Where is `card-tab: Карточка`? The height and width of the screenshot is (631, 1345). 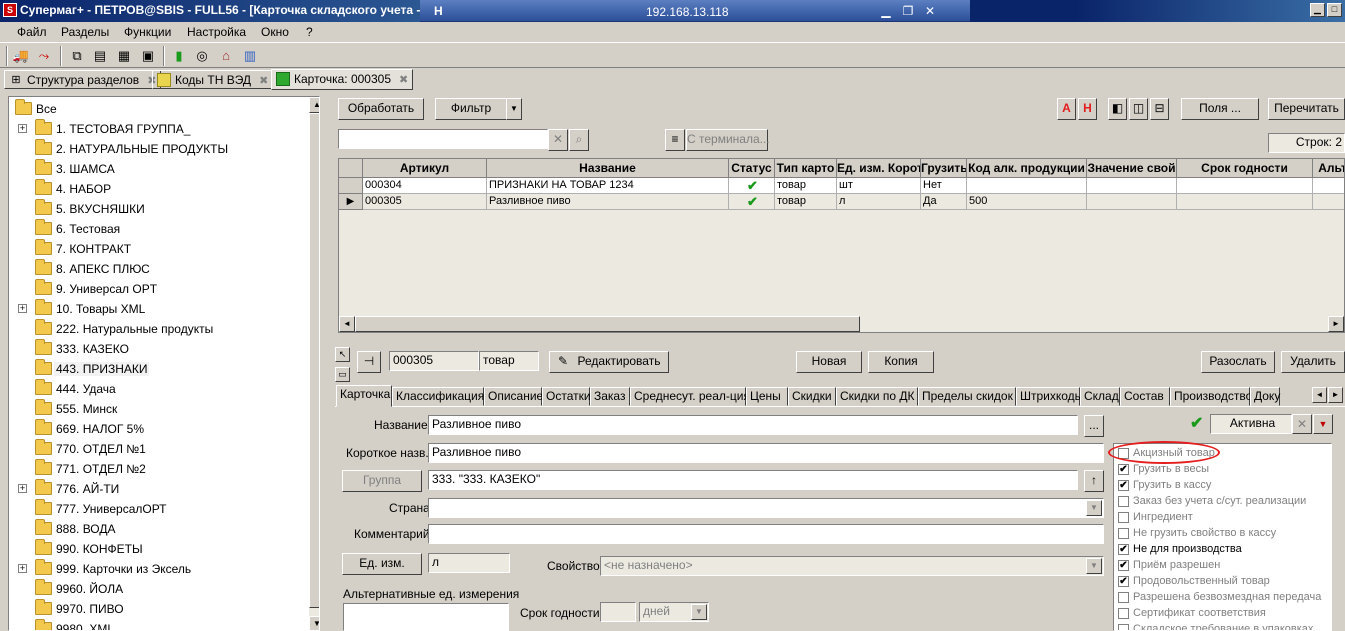 card-tab: Карточка is located at coordinates (364, 396).